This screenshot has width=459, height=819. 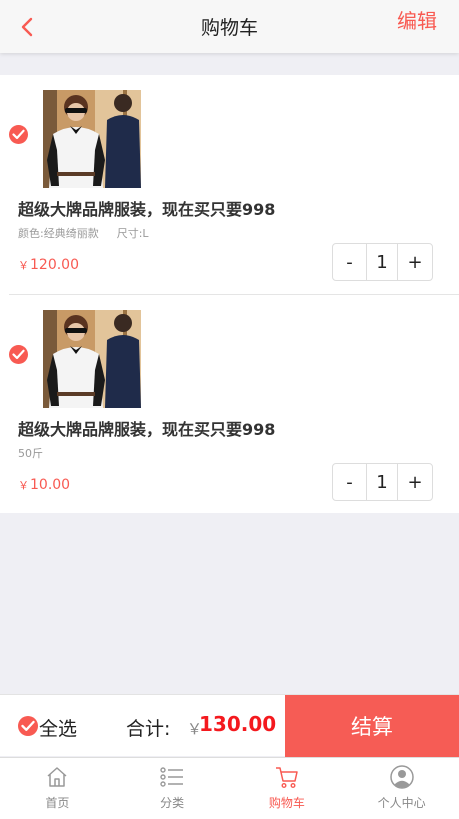 I want to click on cart-icon, so click(x=286, y=778).